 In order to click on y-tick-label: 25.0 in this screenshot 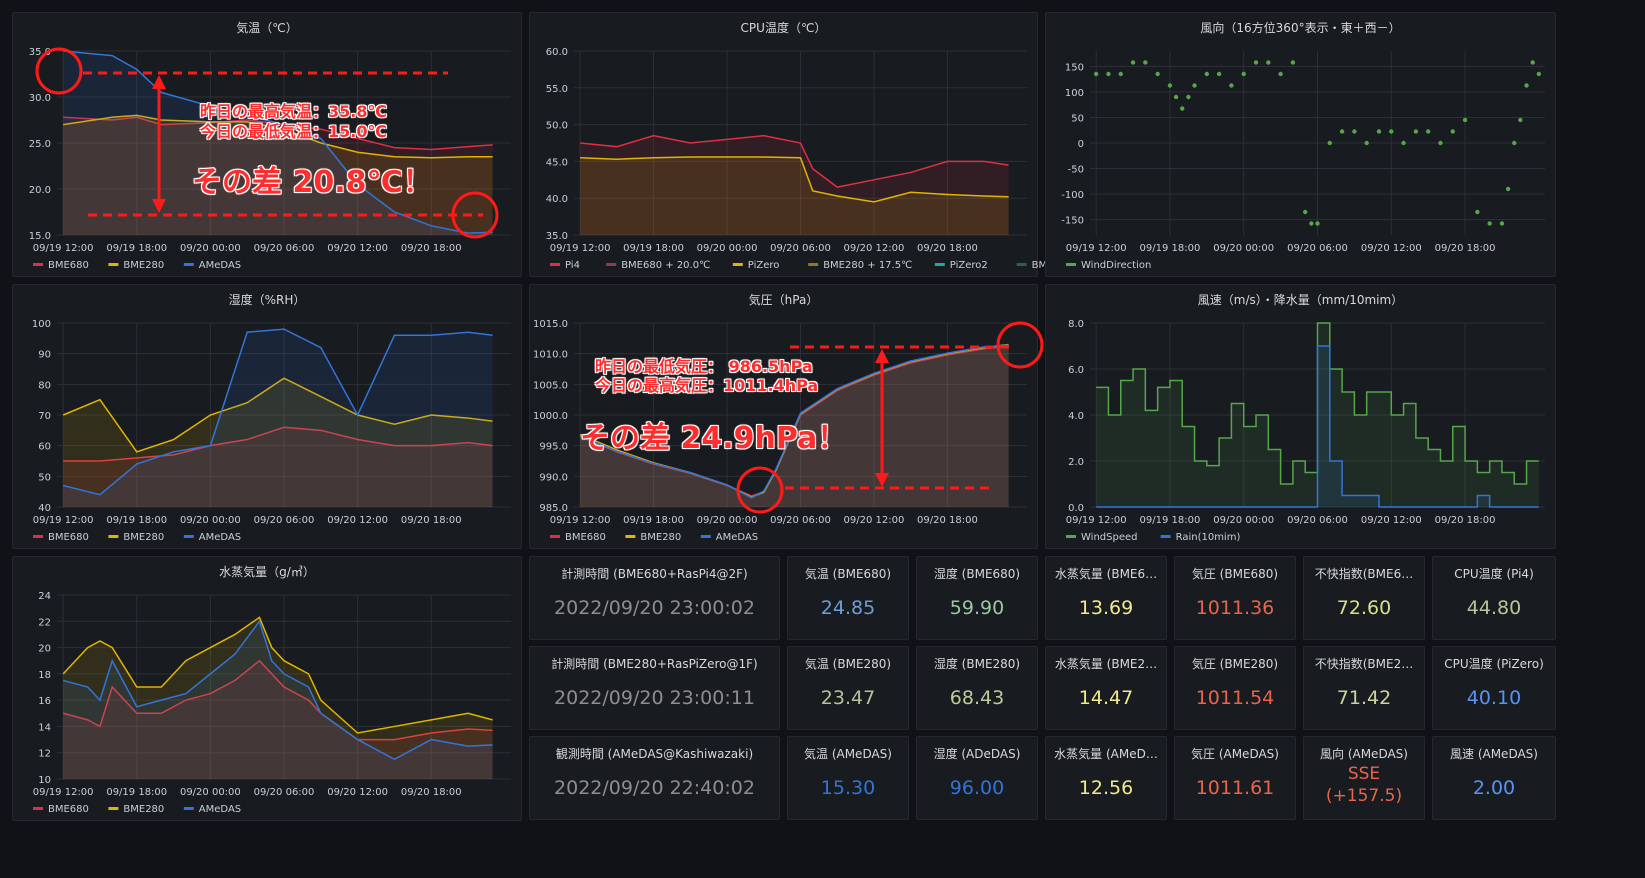, I will do `click(40, 144)`.